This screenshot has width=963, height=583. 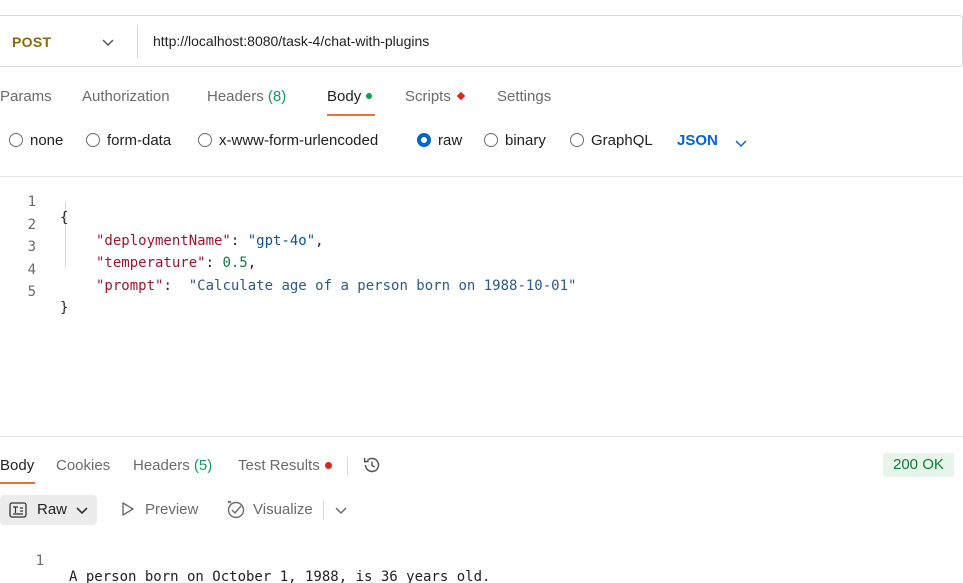 I want to click on format-select: JSON, so click(x=697, y=140).